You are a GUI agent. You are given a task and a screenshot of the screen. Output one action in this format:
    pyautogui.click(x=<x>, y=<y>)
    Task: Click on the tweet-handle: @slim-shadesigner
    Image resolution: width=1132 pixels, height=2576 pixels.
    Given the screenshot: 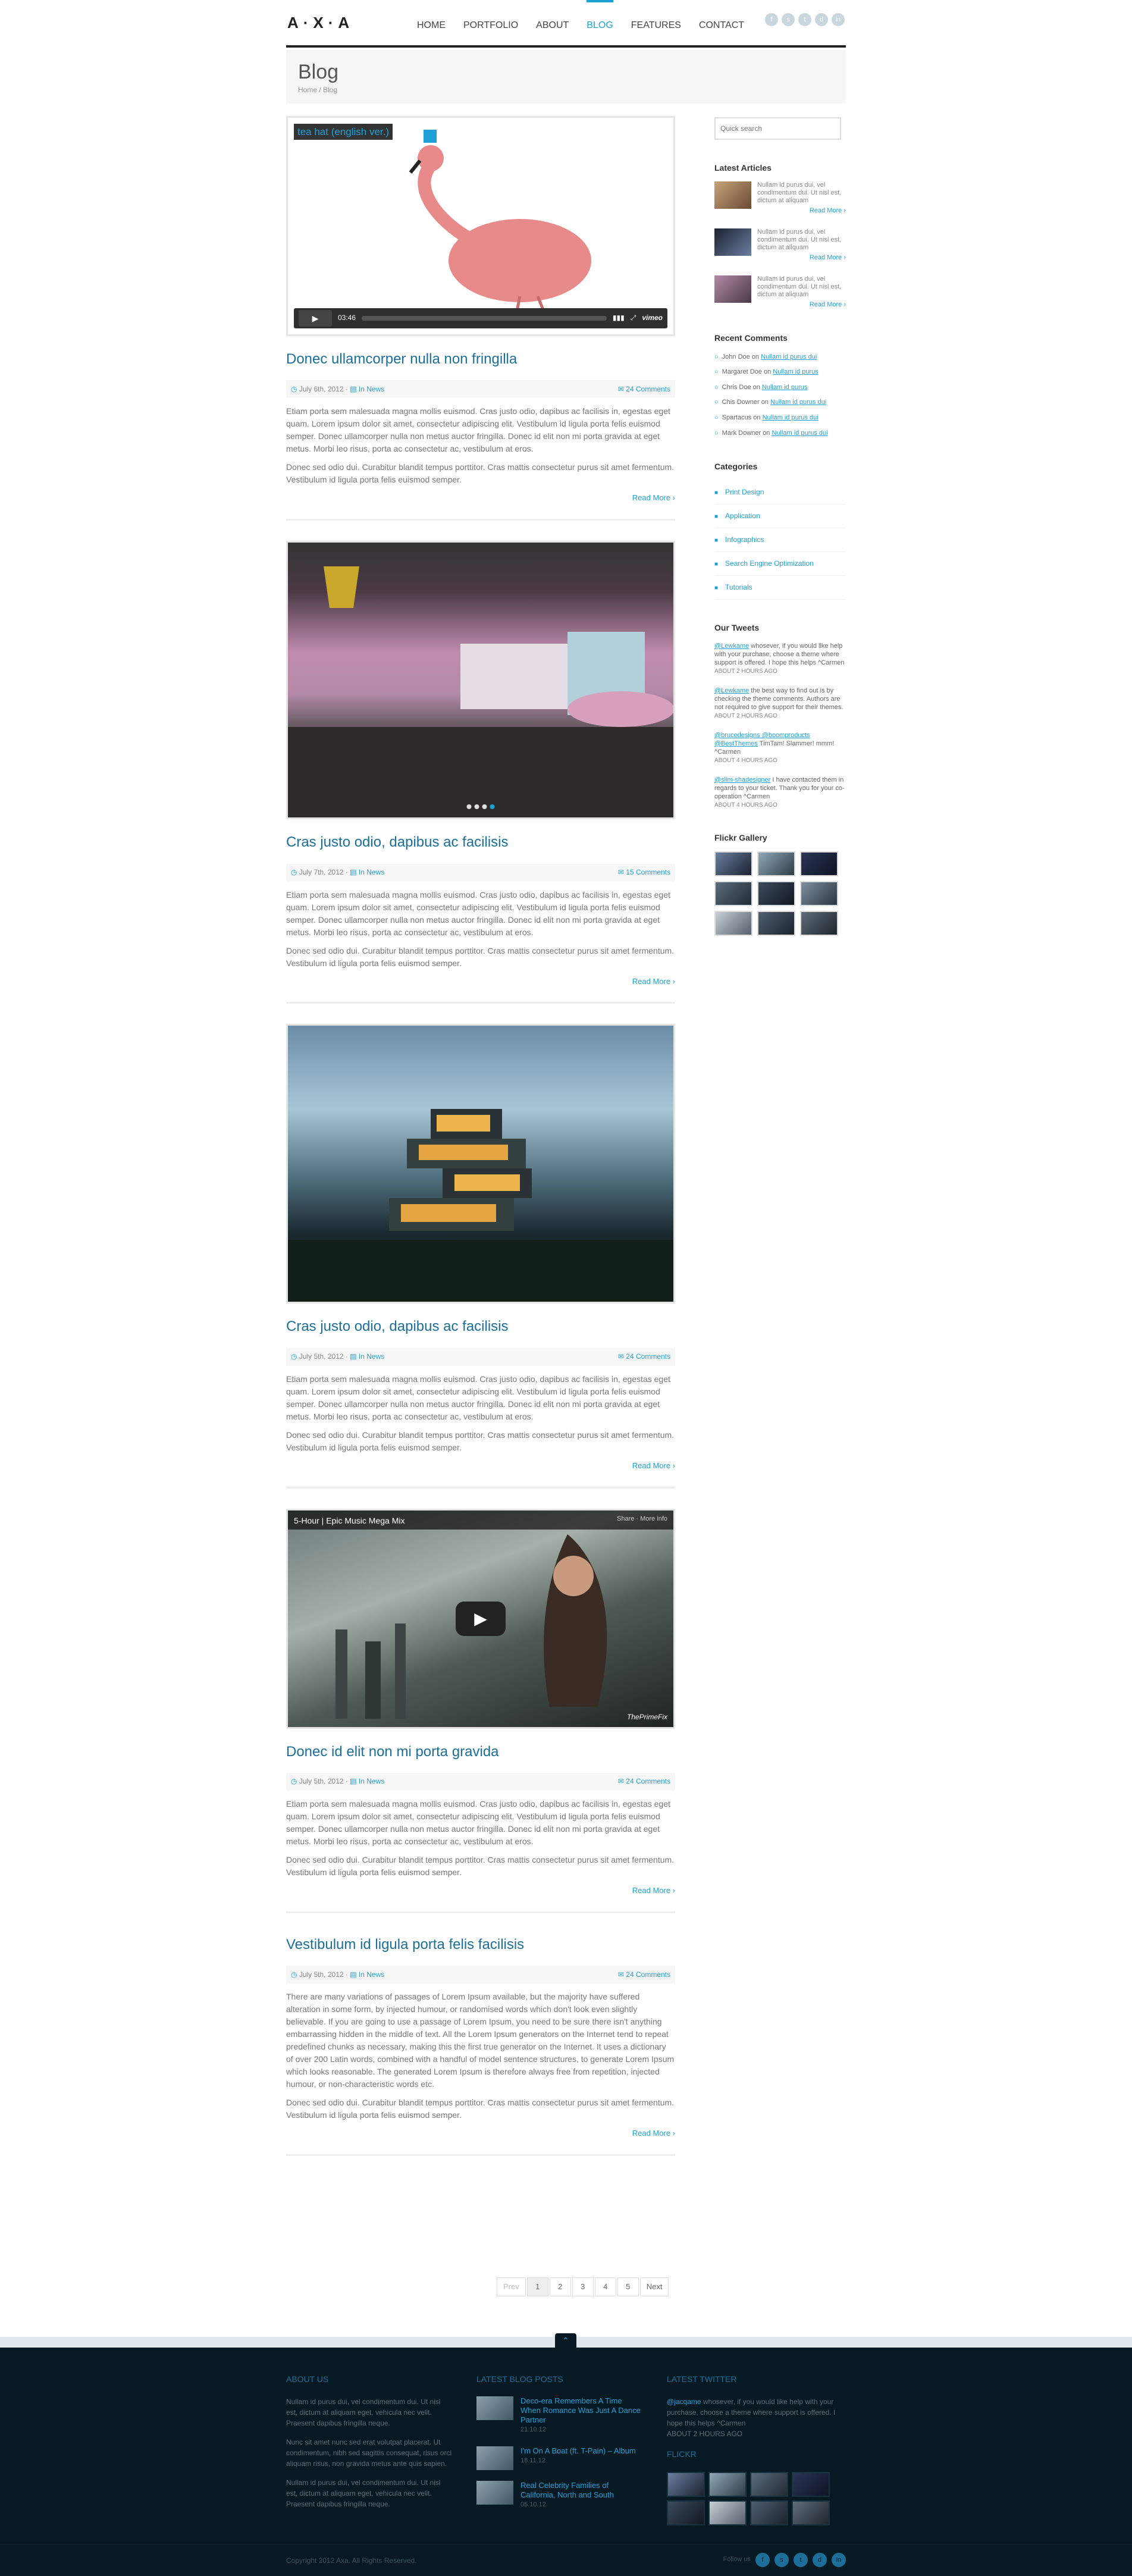 What is the action you would take?
    pyautogui.click(x=742, y=780)
    